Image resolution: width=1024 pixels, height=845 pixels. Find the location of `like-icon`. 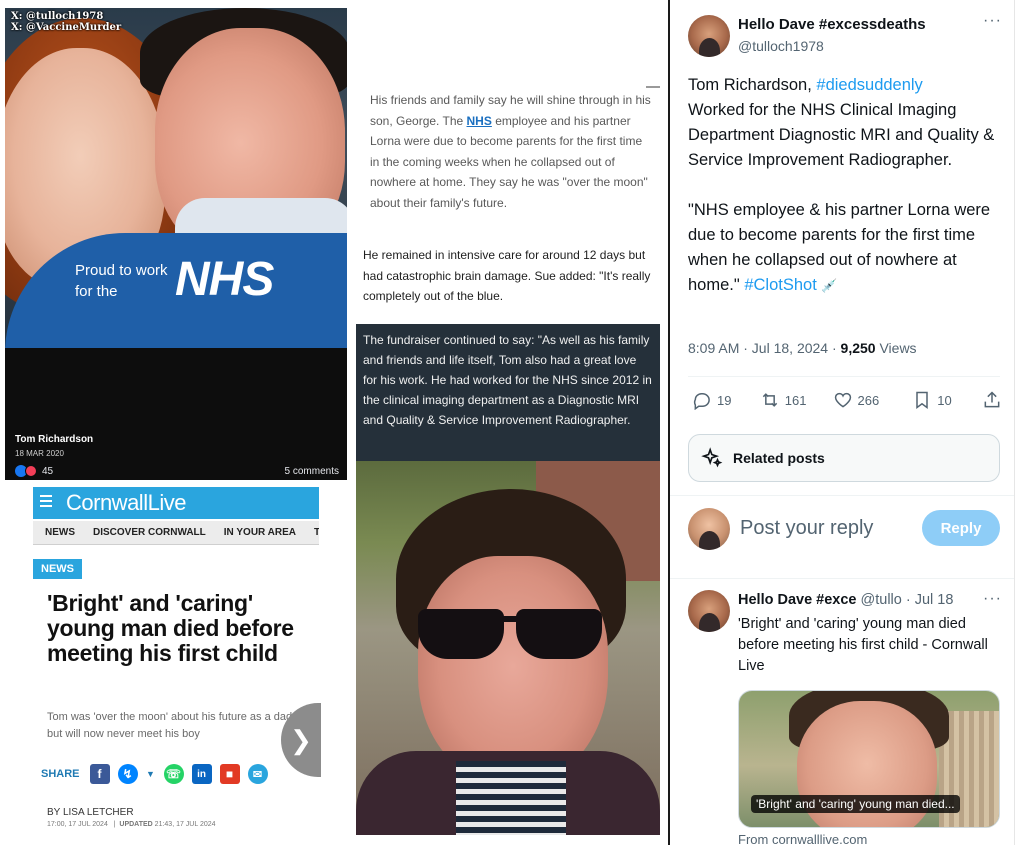

like-icon is located at coordinates (842, 400).